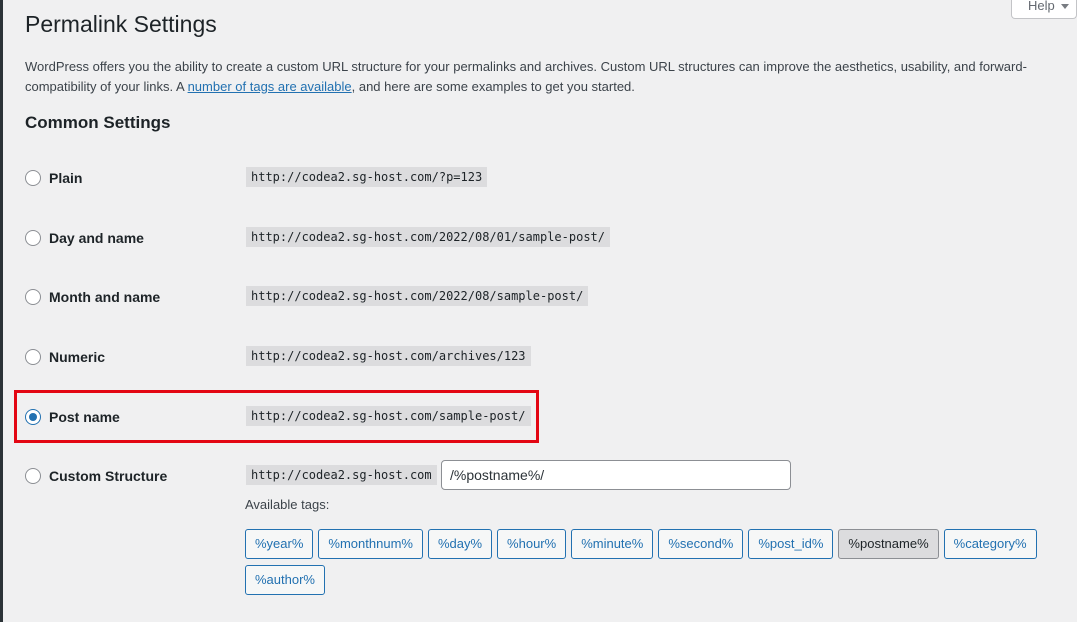 The height and width of the screenshot is (622, 1077). What do you see at coordinates (104, 297) in the screenshot?
I see `option-label: Month and name` at bounding box center [104, 297].